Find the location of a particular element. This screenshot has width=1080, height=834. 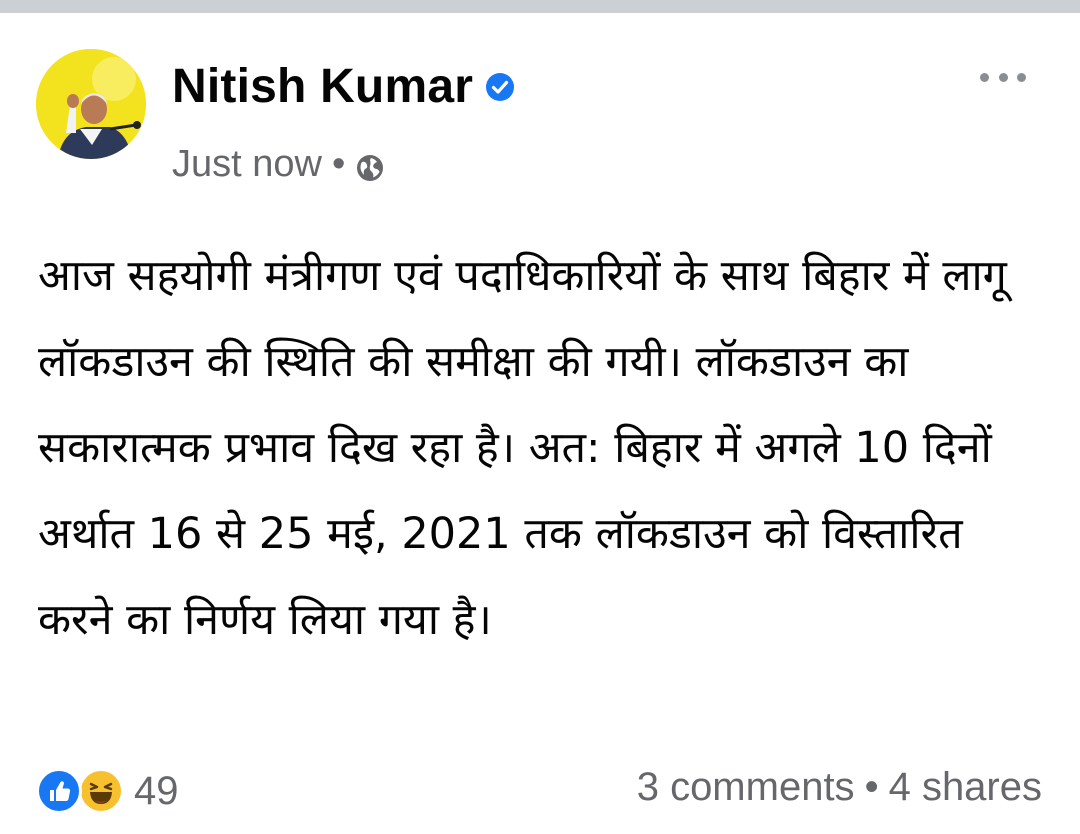

post-timestamp: Just now is located at coordinates (247, 164).